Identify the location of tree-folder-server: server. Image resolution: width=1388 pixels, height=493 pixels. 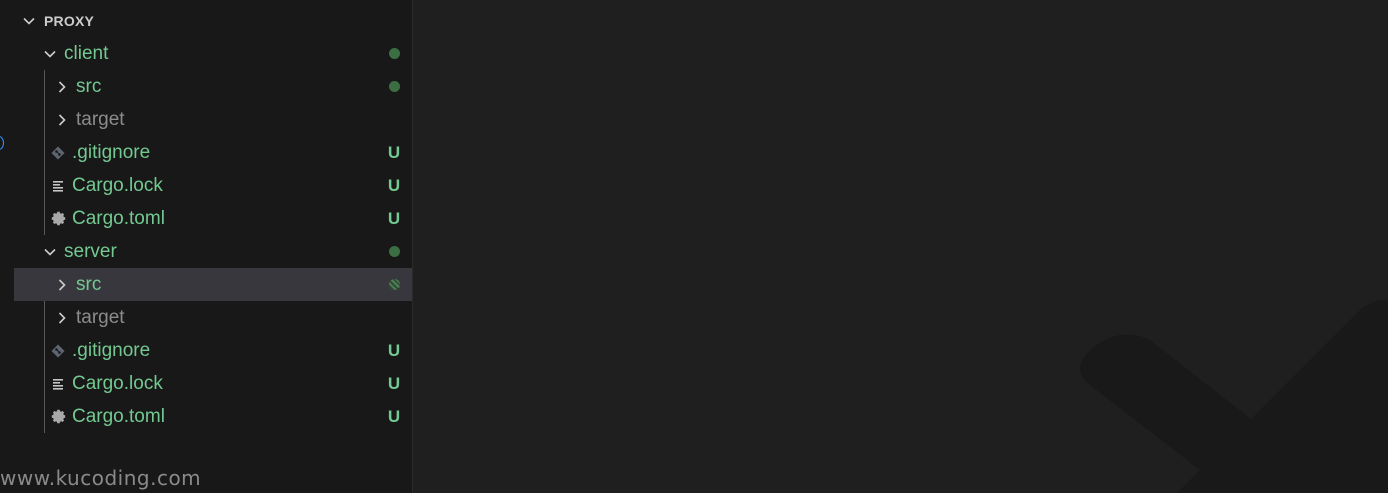
(213, 251).